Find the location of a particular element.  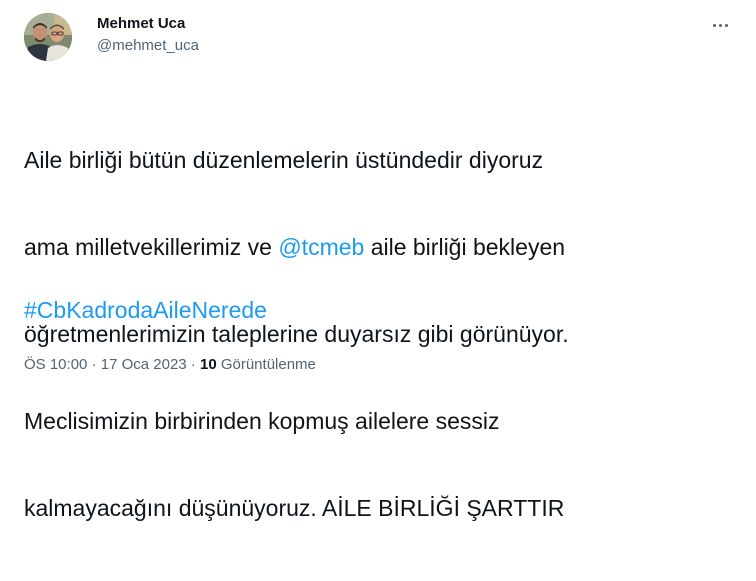

more-options-button is located at coordinates (720, 25).